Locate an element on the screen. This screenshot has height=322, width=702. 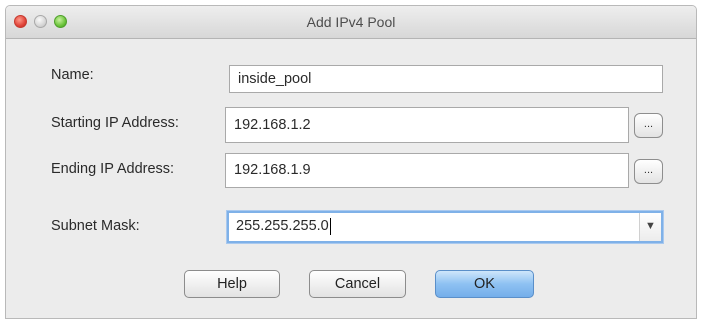
subnet-mask-combobox: 255.255.255.0 ▼ is located at coordinates (445, 227).